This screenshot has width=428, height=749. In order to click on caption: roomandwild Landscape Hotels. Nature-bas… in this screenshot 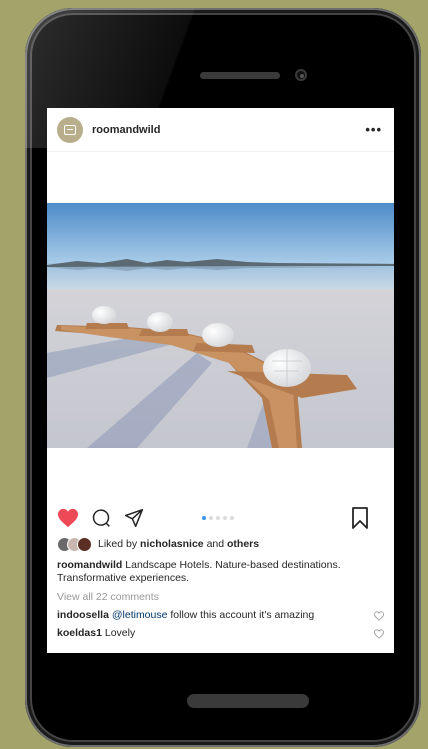, I will do `click(220, 572)`.